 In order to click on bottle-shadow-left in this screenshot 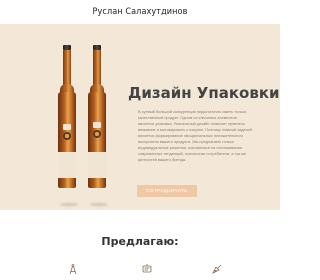, I will do `click(69, 204)`.